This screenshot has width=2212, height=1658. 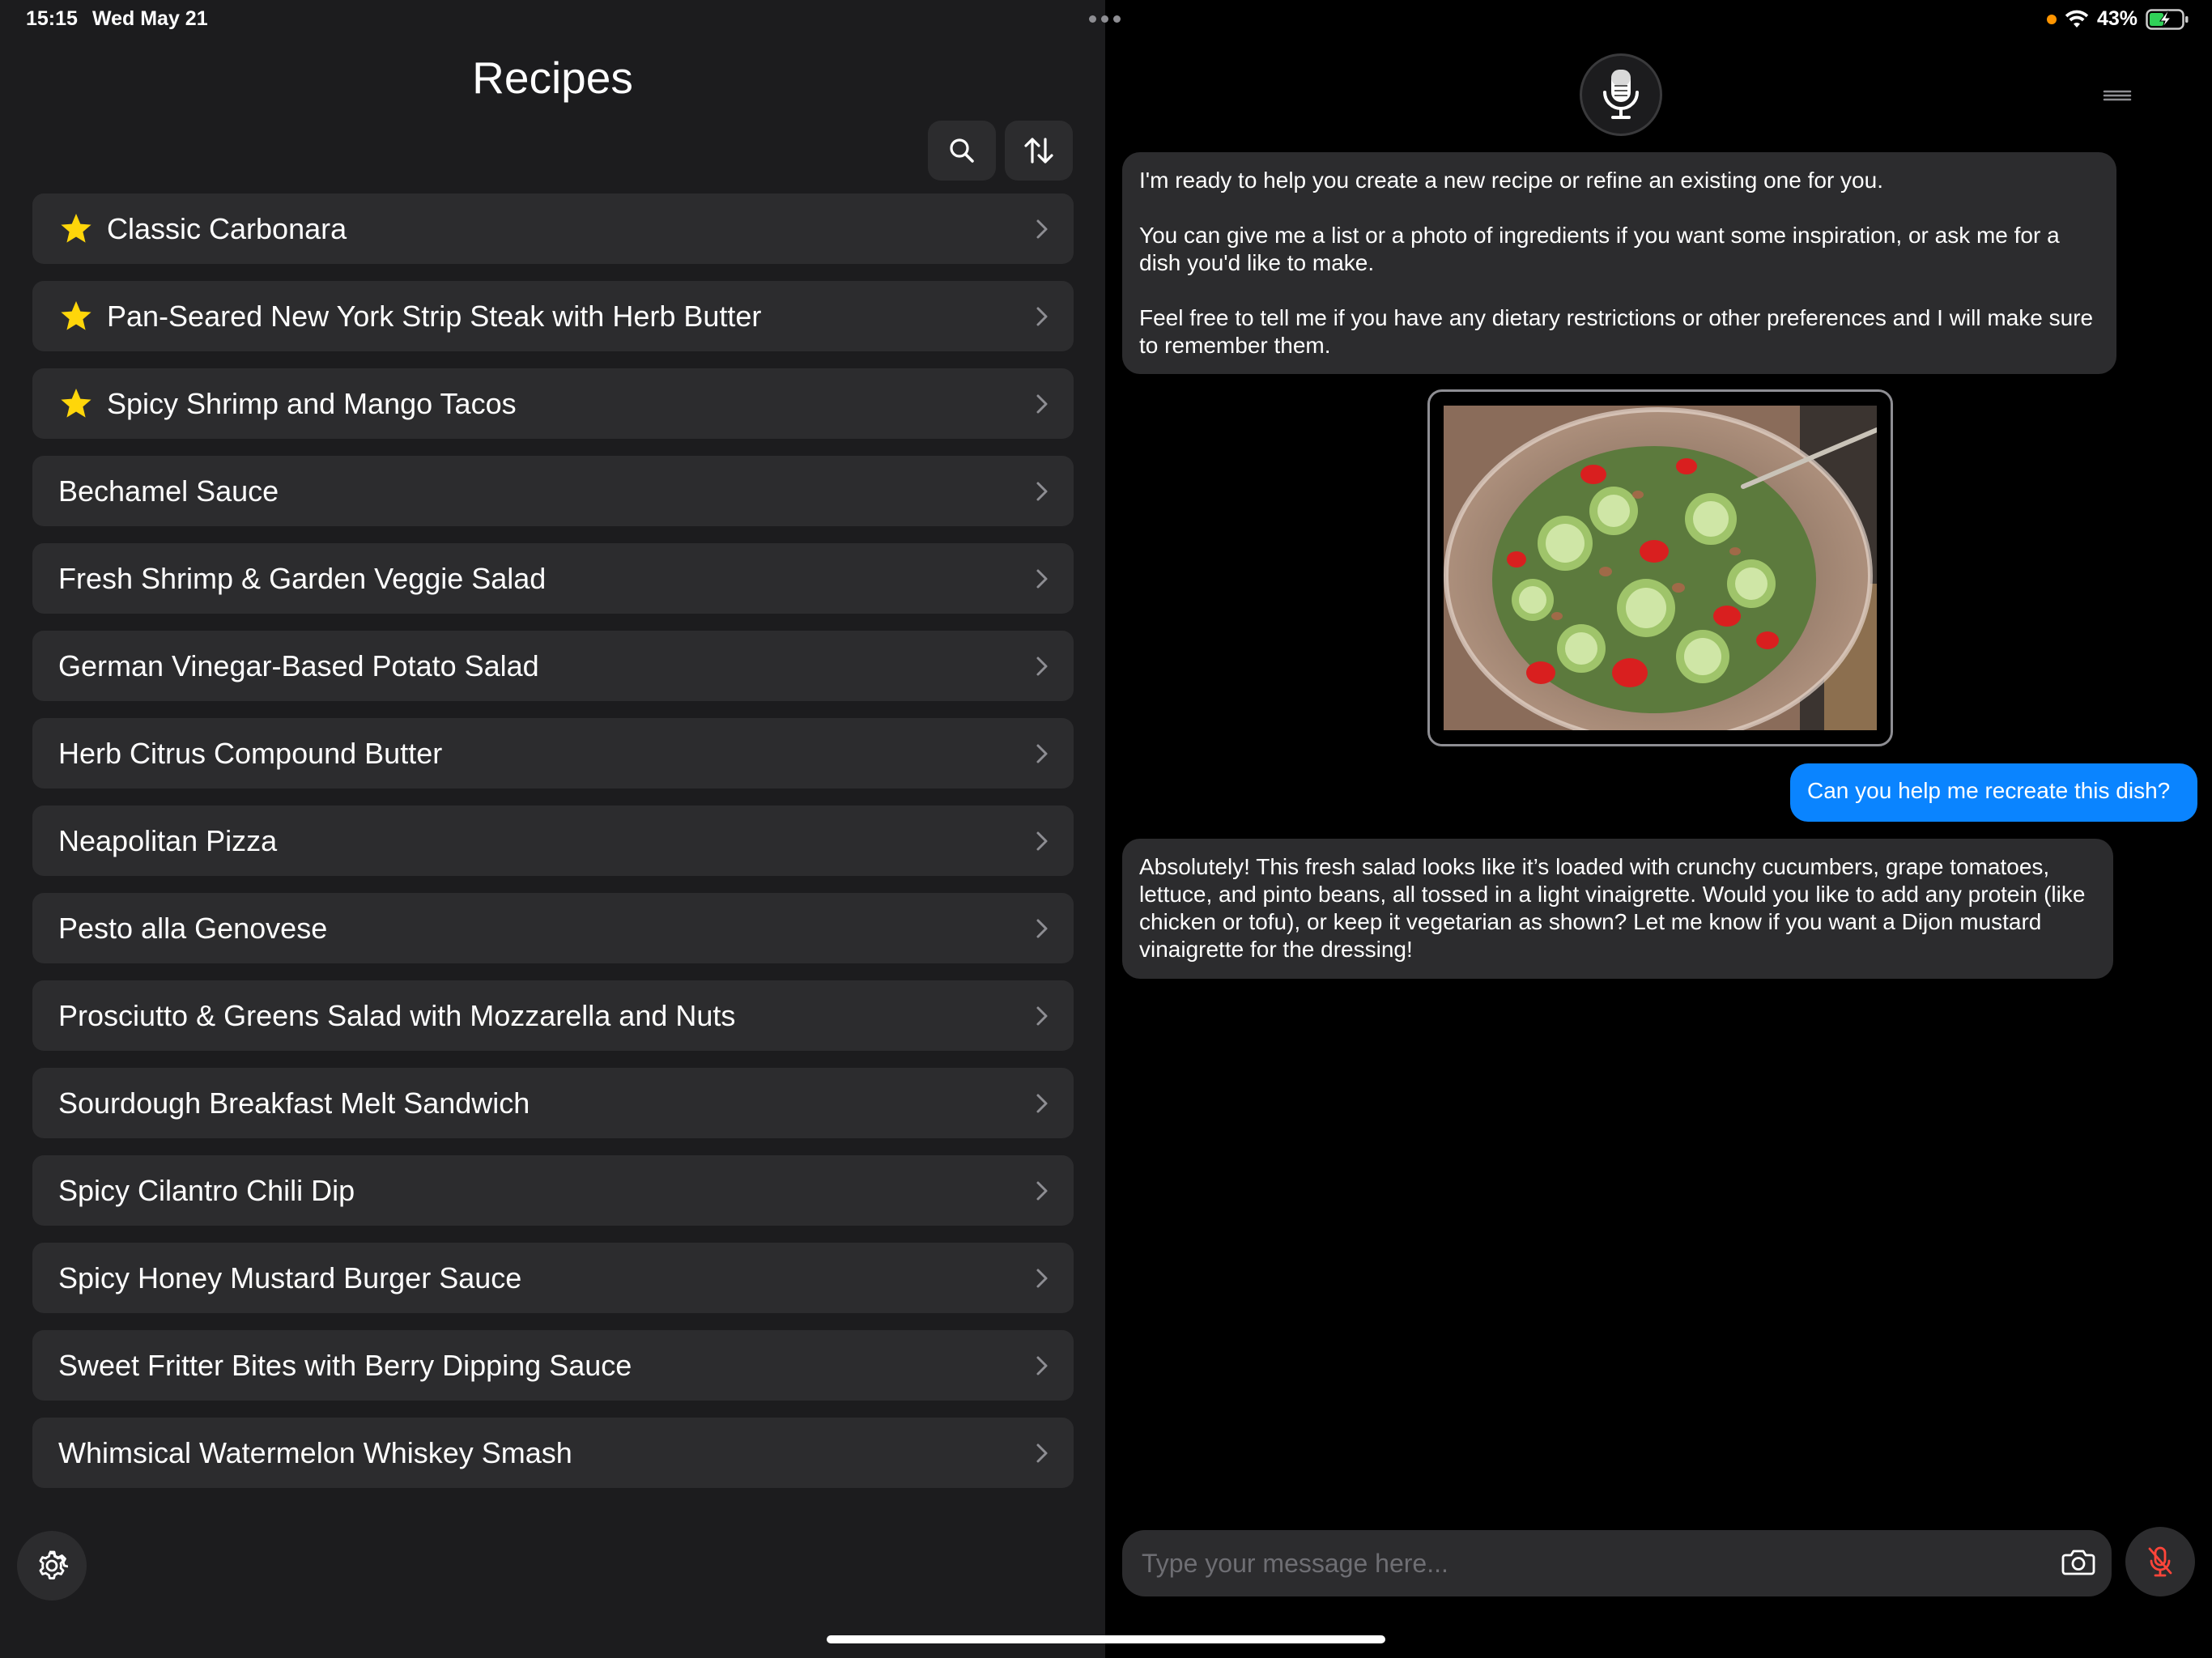 What do you see at coordinates (553, 1190) in the screenshot?
I see `recipe-row: Spicy Cilantro Chili Dip` at bounding box center [553, 1190].